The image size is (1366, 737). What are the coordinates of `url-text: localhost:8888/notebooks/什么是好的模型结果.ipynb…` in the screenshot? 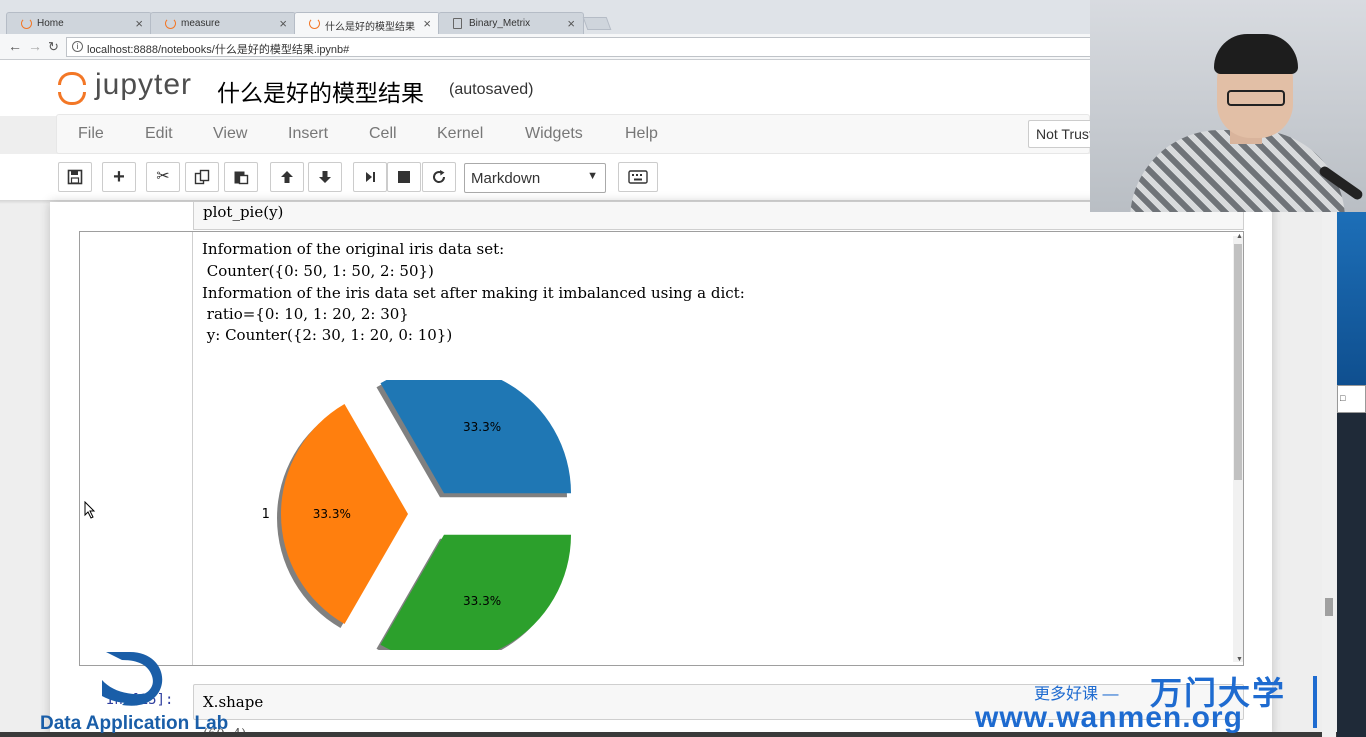 It's located at (218, 50).